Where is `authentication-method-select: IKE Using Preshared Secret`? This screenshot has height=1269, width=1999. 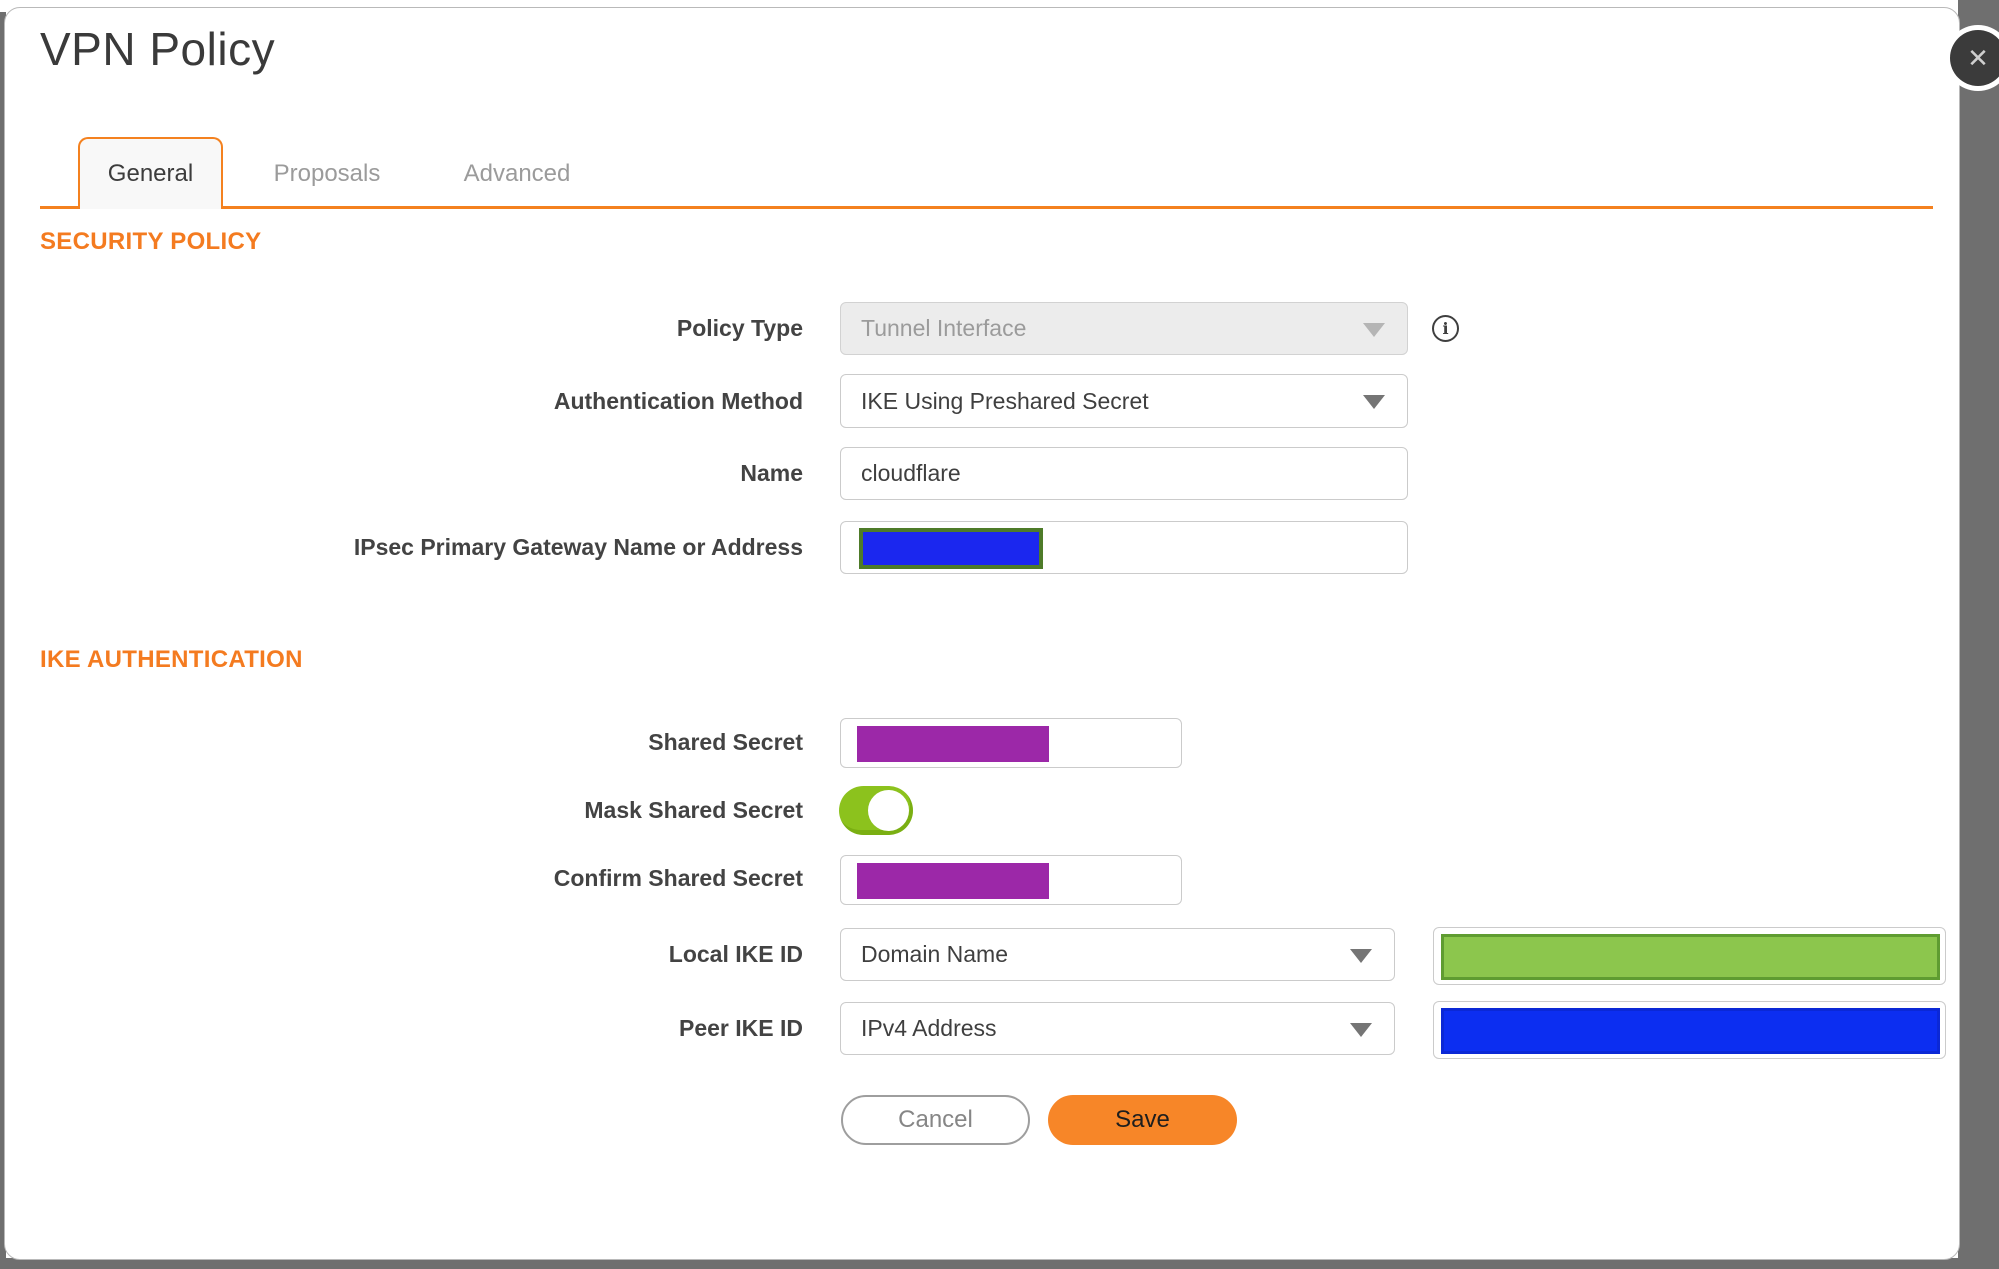
authentication-method-select: IKE Using Preshared Secret is located at coordinates (1124, 401).